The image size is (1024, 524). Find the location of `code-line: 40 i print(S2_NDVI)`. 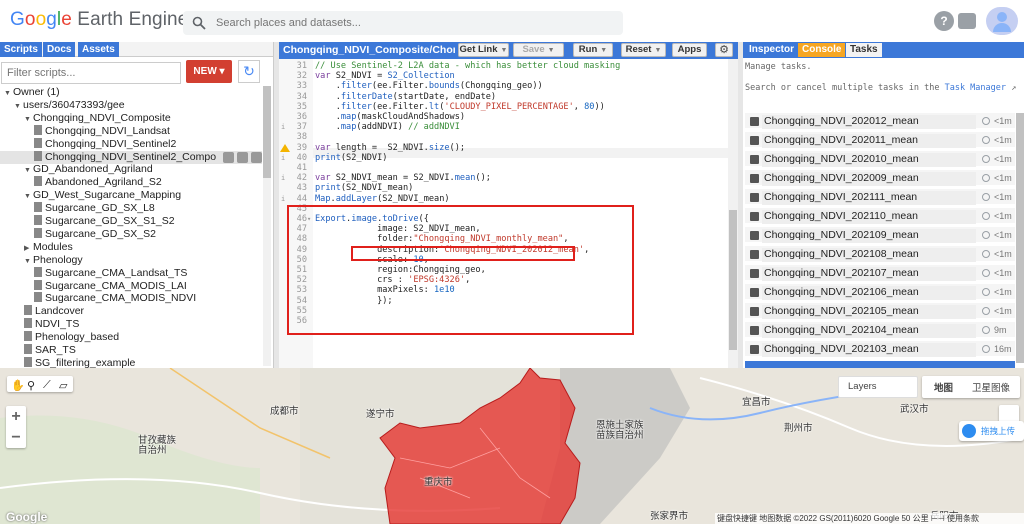

code-line: 40 i print(S2_NDVI) is located at coordinates (503, 158).